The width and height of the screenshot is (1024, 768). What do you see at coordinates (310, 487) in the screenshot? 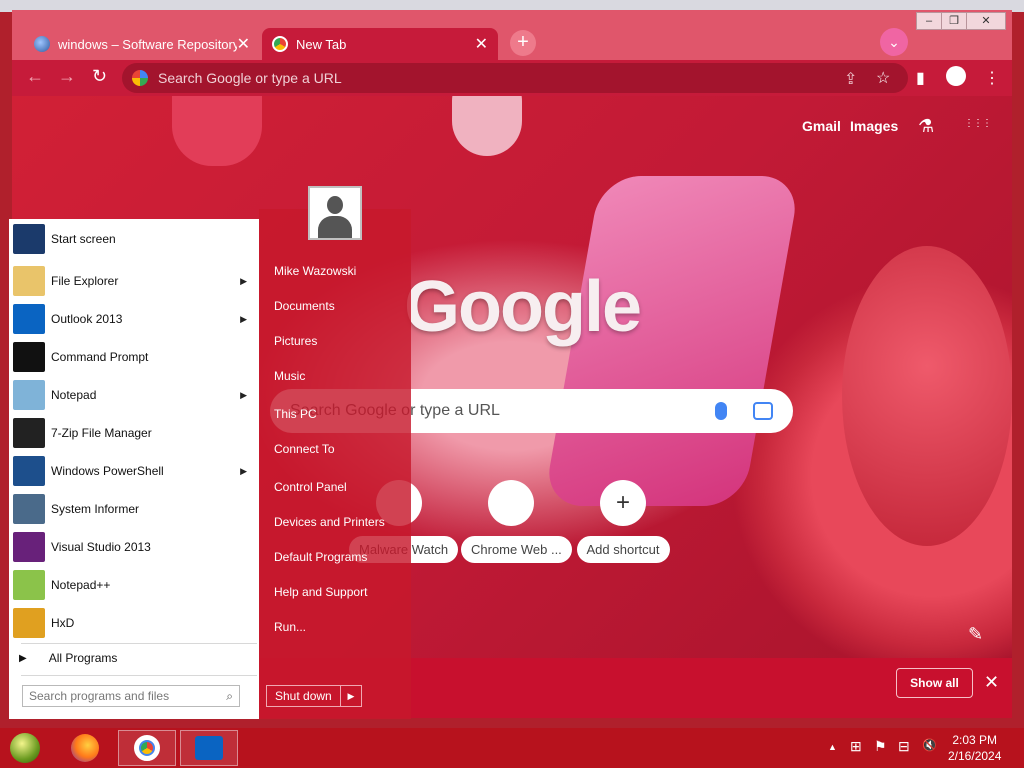
I see `start-link-control-panel: Control Panel` at bounding box center [310, 487].